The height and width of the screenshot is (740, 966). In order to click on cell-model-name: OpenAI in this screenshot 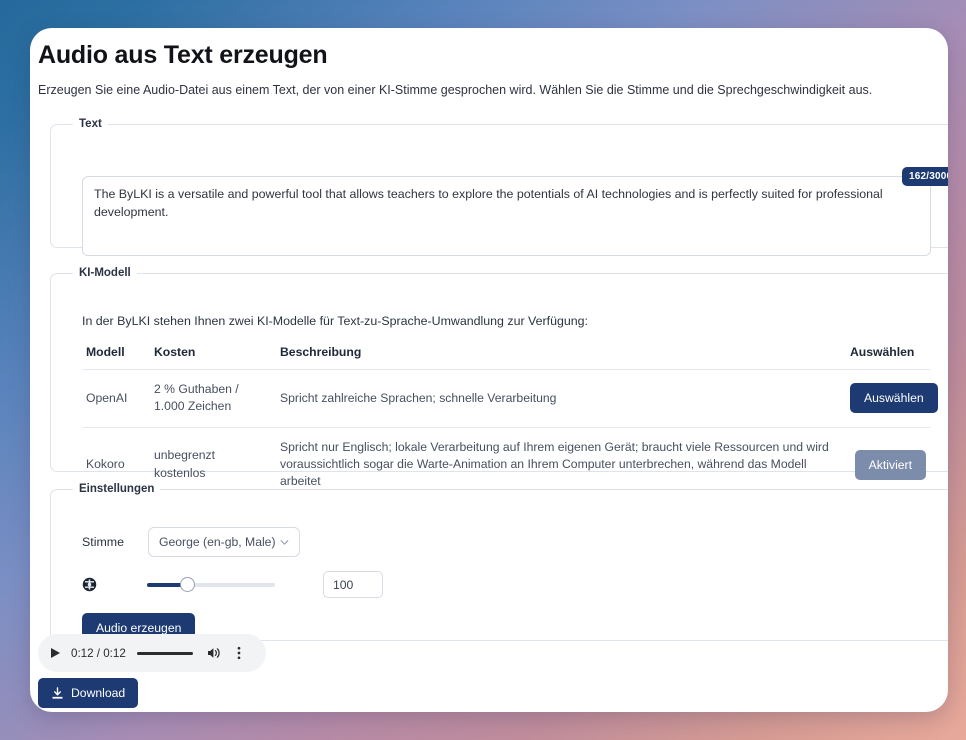, I will do `click(116, 398)`.